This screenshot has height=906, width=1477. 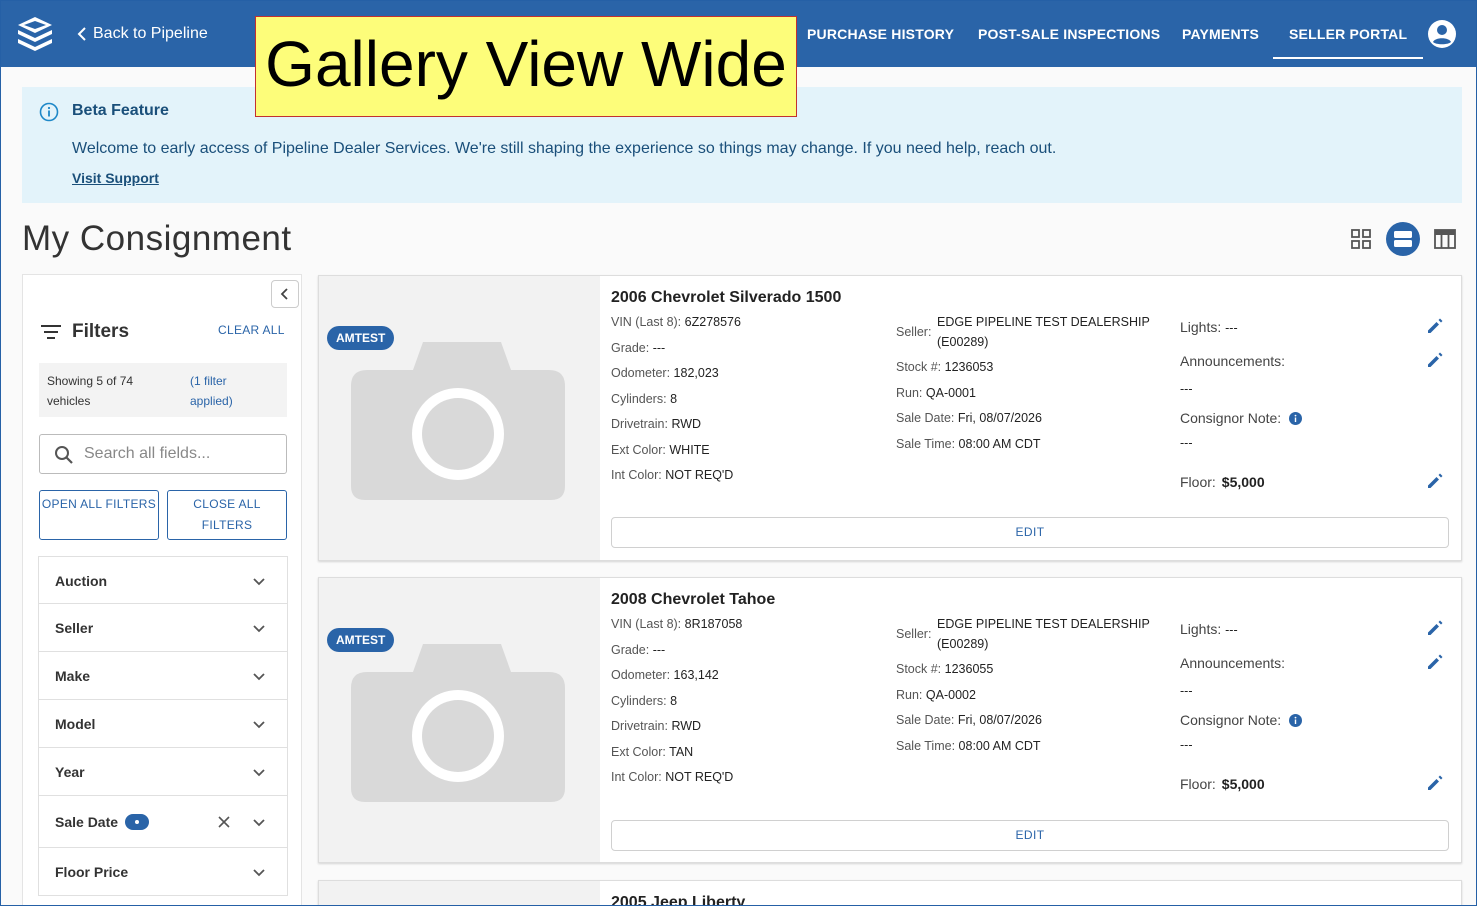 I want to click on filters-title: Filters, so click(x=101, y=331).